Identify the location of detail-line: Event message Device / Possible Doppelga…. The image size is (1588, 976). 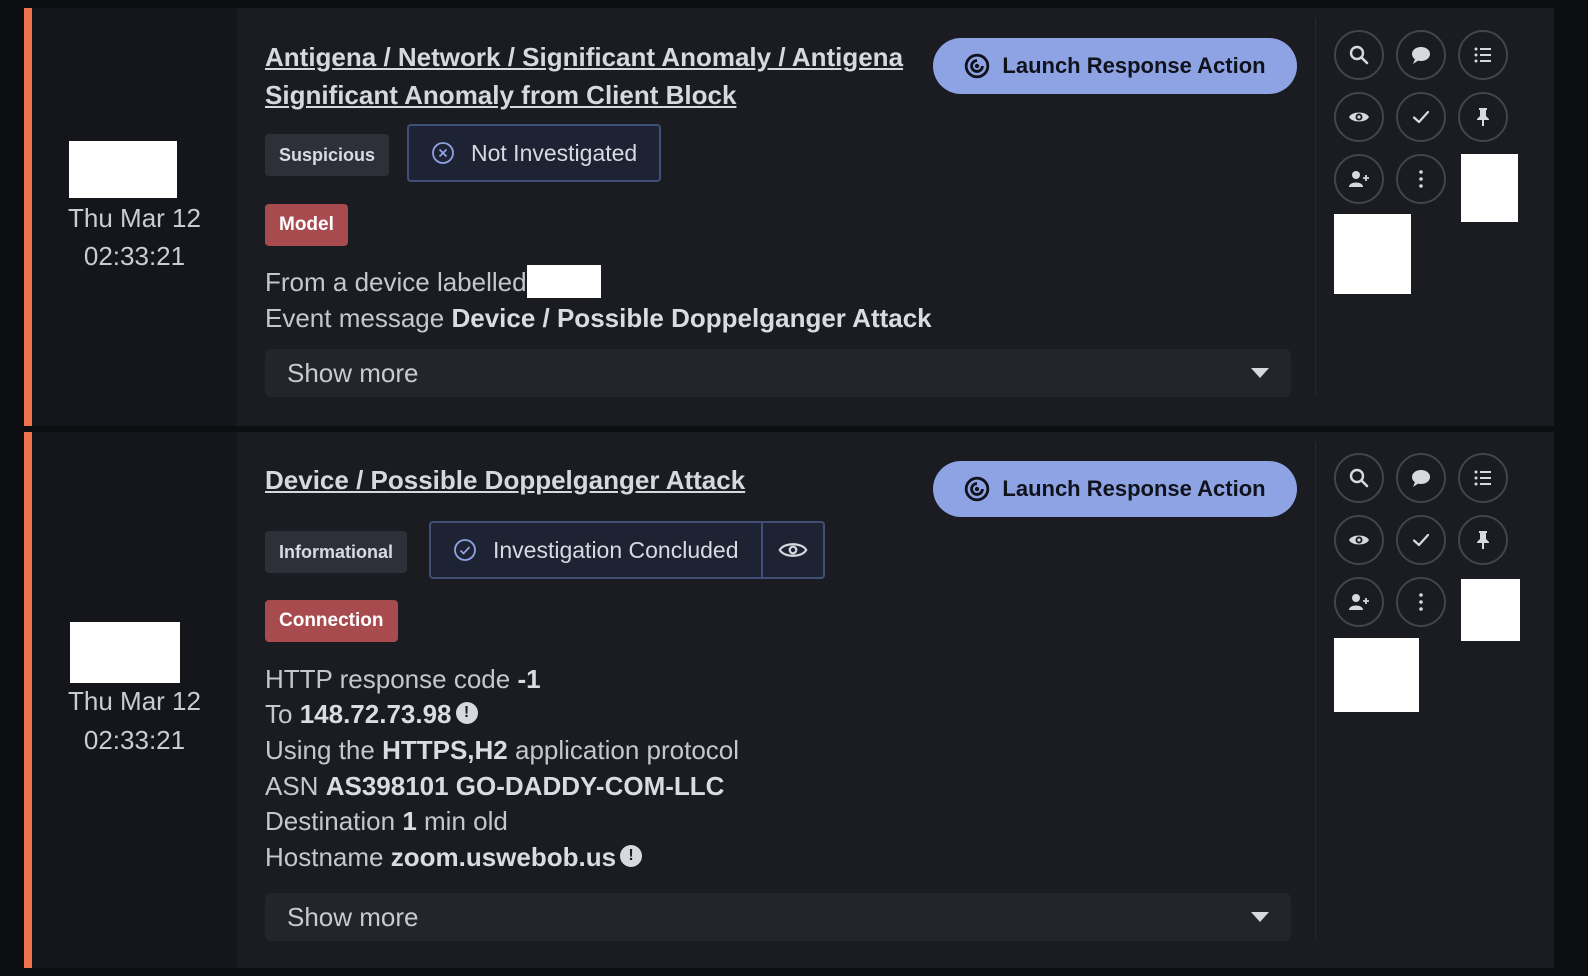
(598, 318).